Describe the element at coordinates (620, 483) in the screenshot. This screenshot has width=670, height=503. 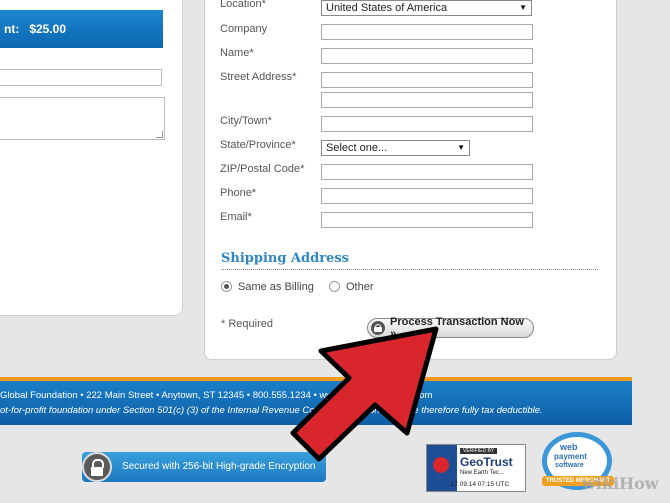
I see `wikihow-watermark: wikiHow` at that location.